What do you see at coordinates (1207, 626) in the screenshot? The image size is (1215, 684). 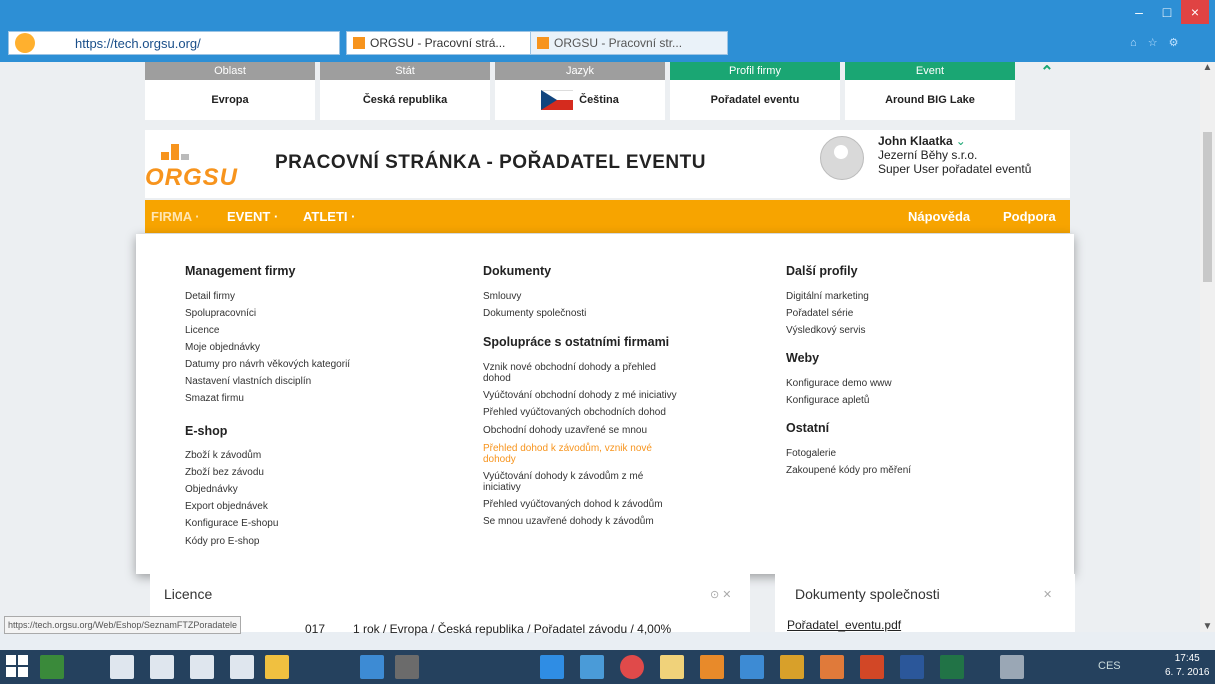 I see `scroll-down-icon: ▼` at bounding box center [1207, 626].